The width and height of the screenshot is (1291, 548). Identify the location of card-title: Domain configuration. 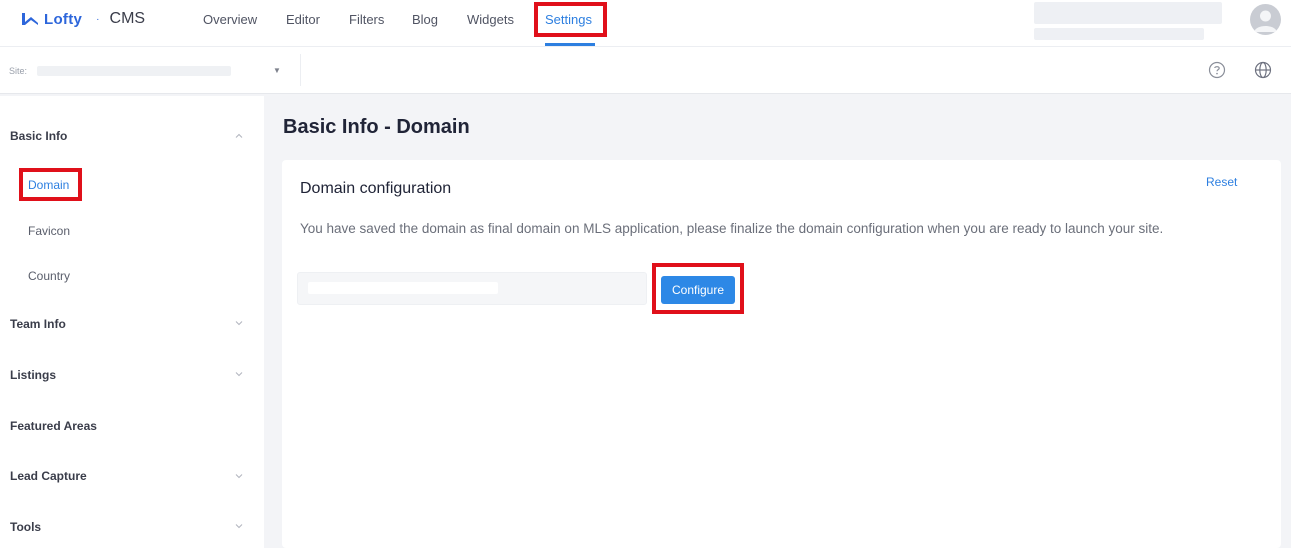
(376, 188).